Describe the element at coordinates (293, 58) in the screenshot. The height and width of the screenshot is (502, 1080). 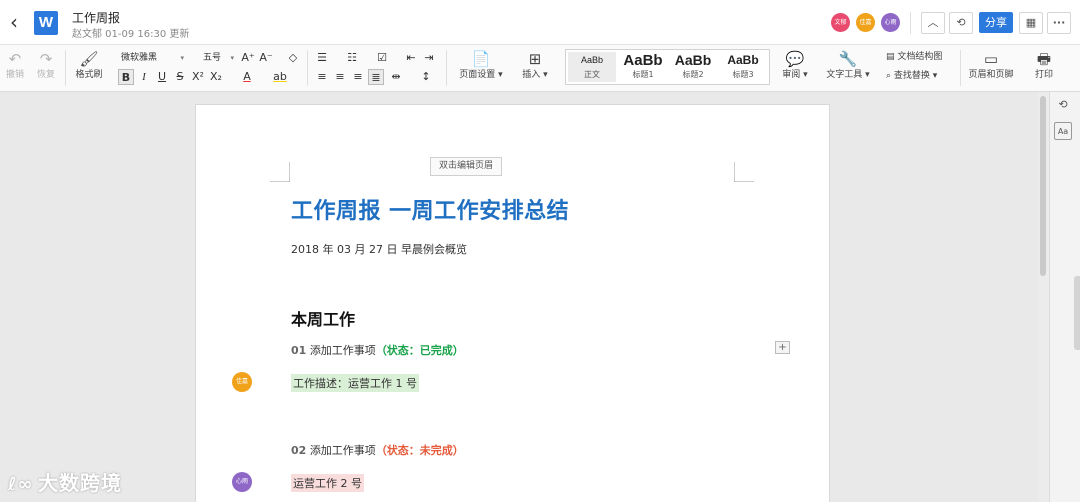
I see `clear-format-icon: ◇` at that location.